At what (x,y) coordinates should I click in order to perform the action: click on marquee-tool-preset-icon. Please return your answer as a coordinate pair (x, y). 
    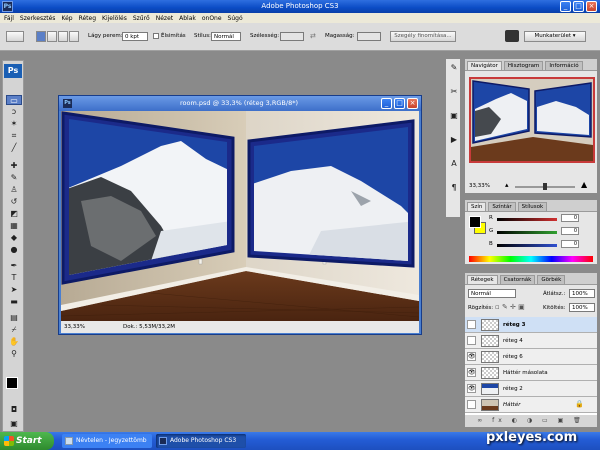
    Looking at the image, I should click on (15, 36).